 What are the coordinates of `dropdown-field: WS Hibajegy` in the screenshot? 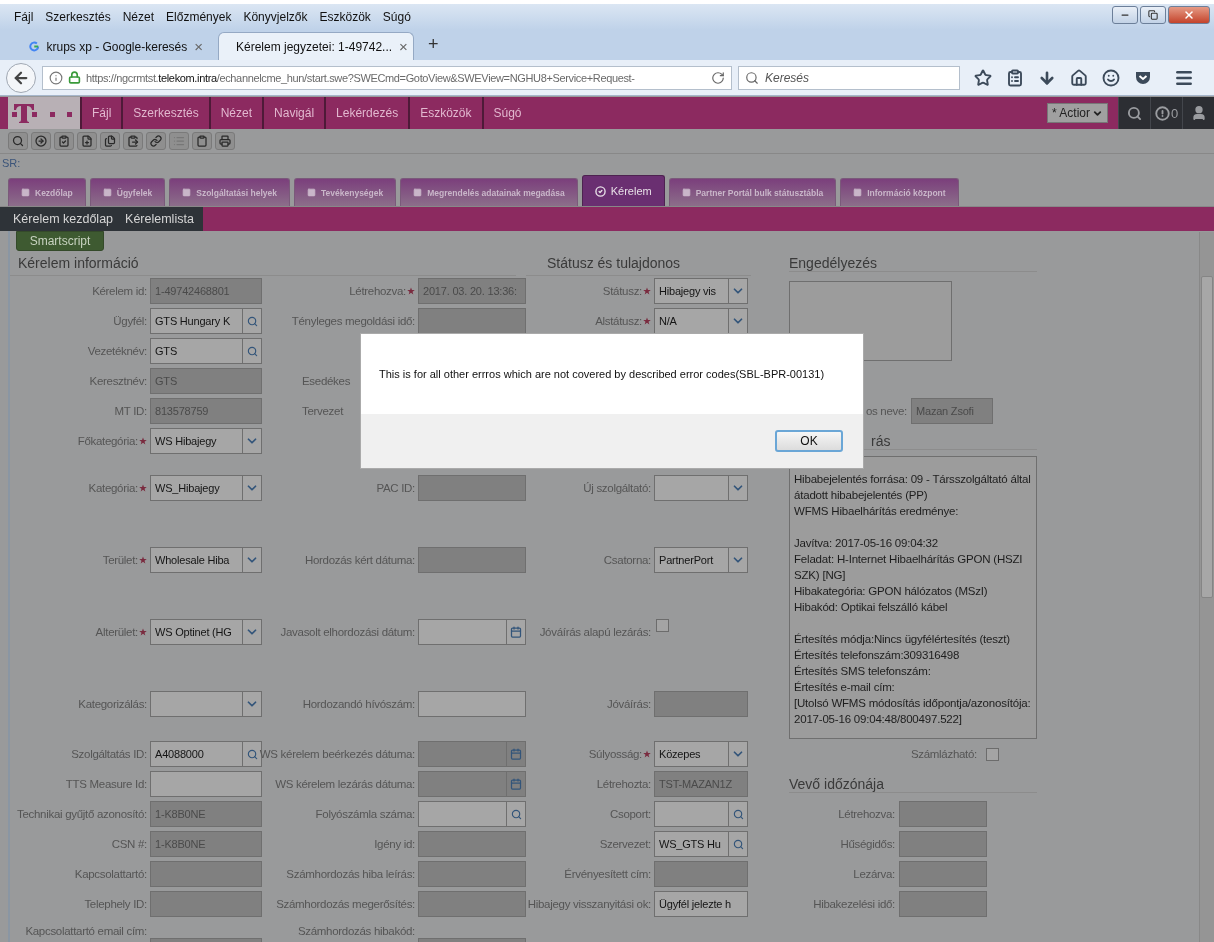 It's located at (206, 441).